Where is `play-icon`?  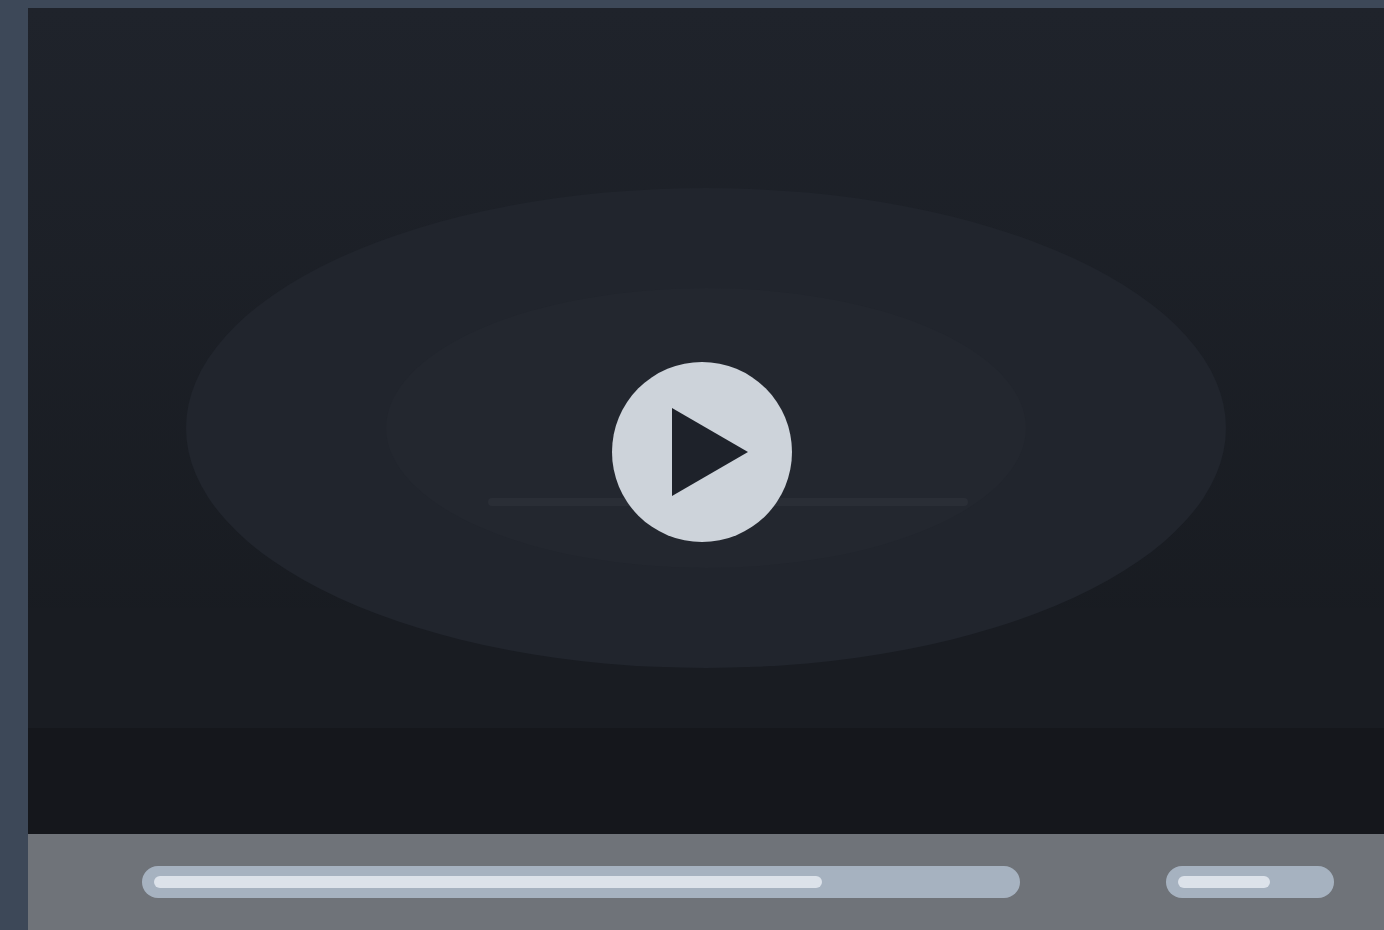
play-icon is located at coordinates (710, 452).